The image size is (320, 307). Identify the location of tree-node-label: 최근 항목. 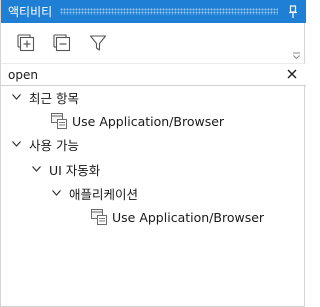
(54, 98).